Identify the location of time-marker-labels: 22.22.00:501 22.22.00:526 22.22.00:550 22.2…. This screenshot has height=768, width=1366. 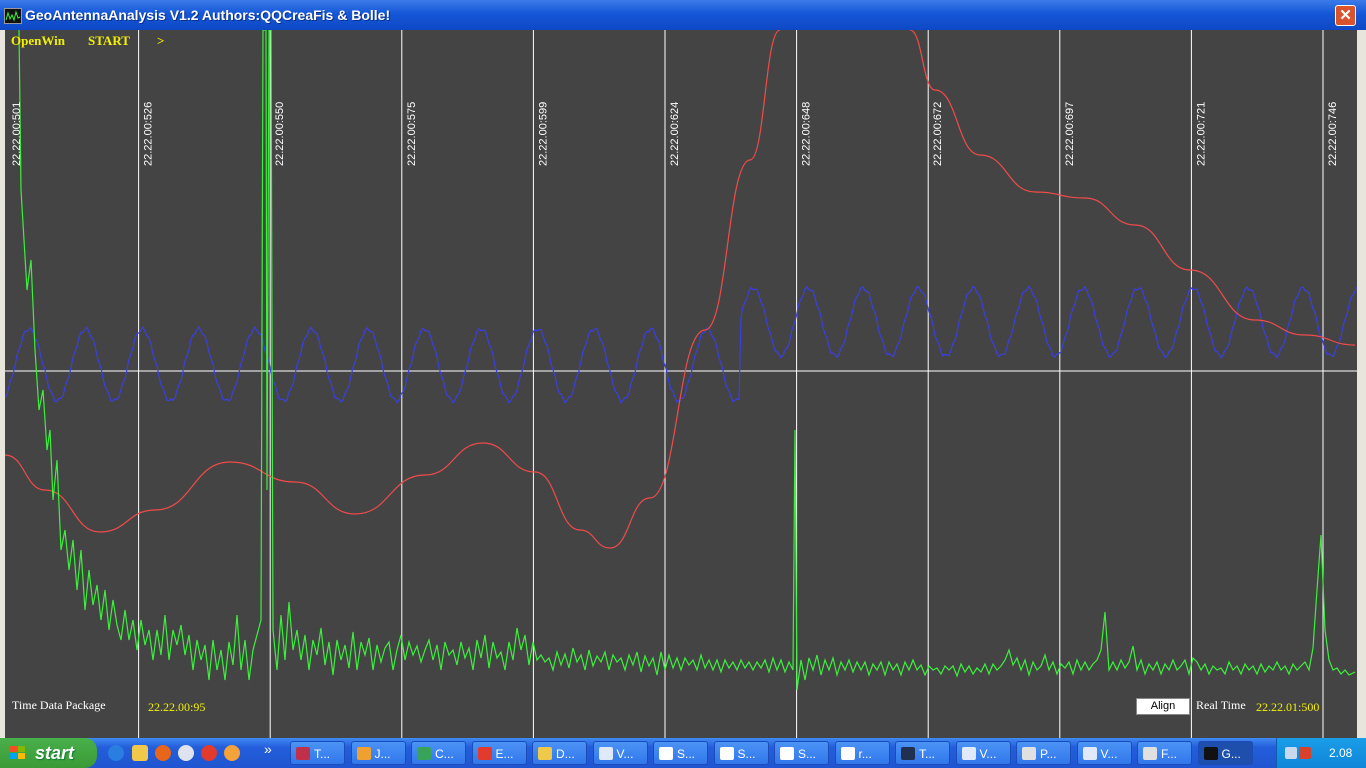
(675, 134).